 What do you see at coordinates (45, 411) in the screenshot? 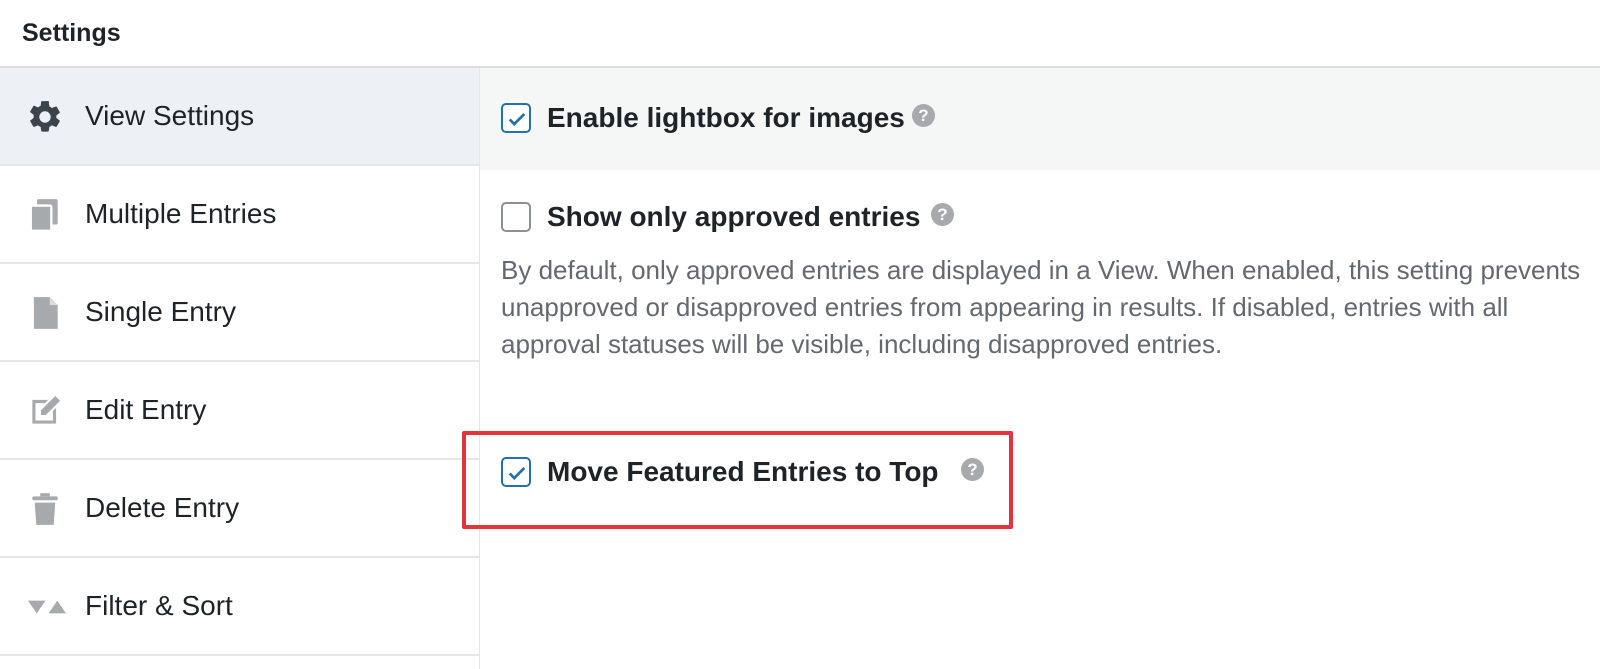
I see `edit-icon` at bounding box center [45, 411].